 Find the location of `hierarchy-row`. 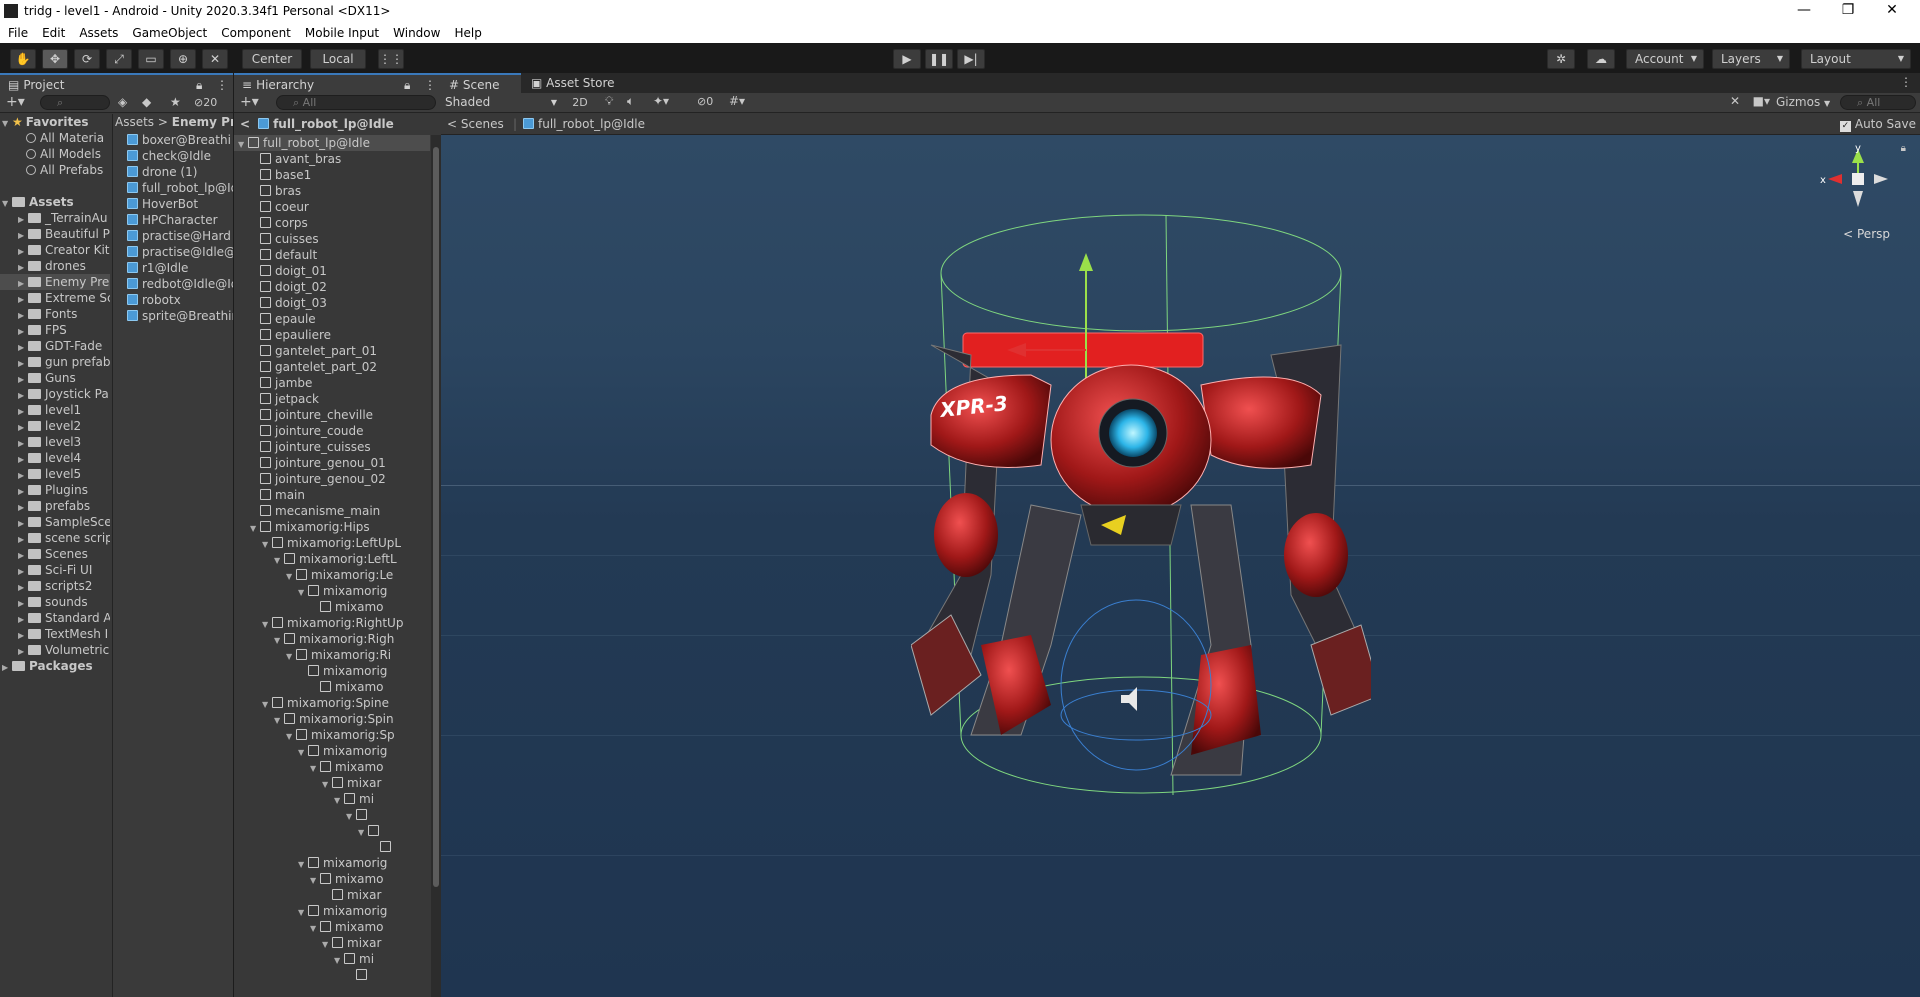

hierarchy-row is located at coordinates (332, 847).